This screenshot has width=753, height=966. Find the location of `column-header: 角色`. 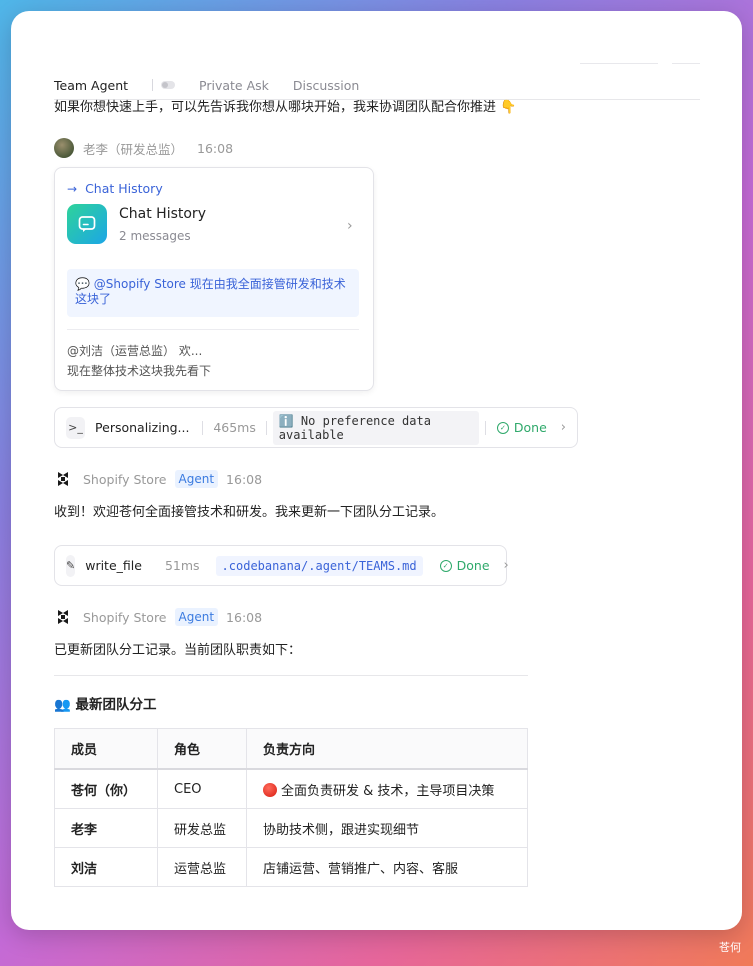

column-header: 角色 is located at coordinates (202, 749).